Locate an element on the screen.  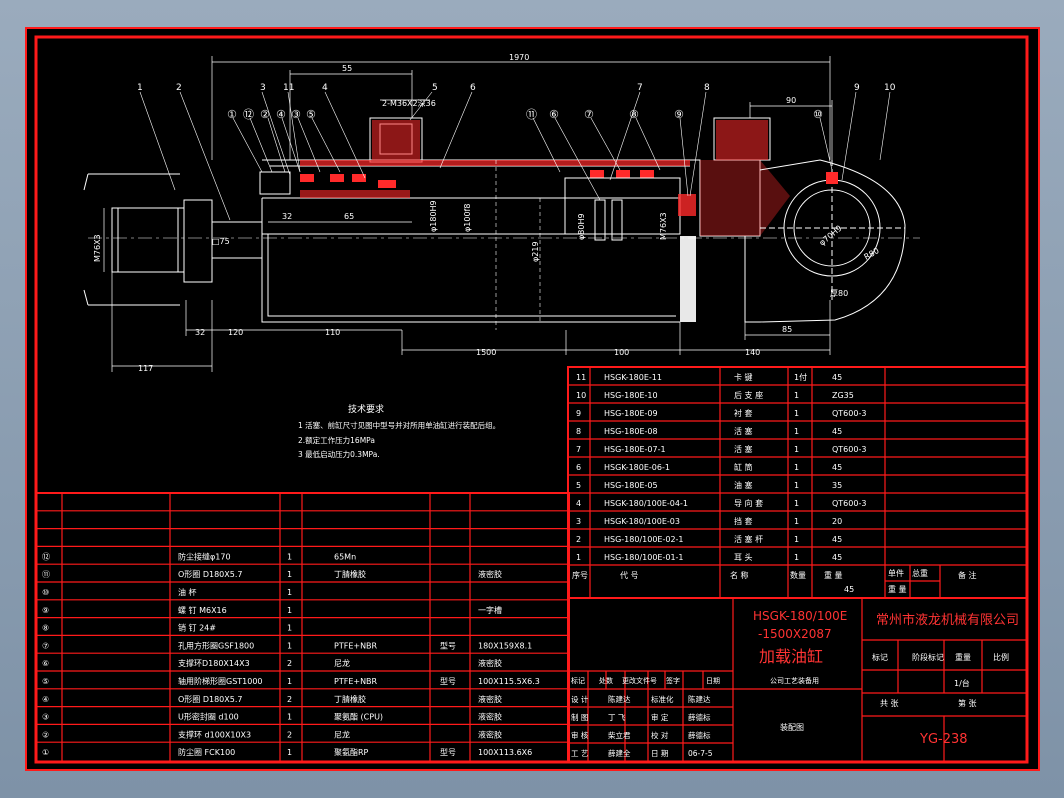
rev-col-date: 日期 is located at coordinates (713, 681).